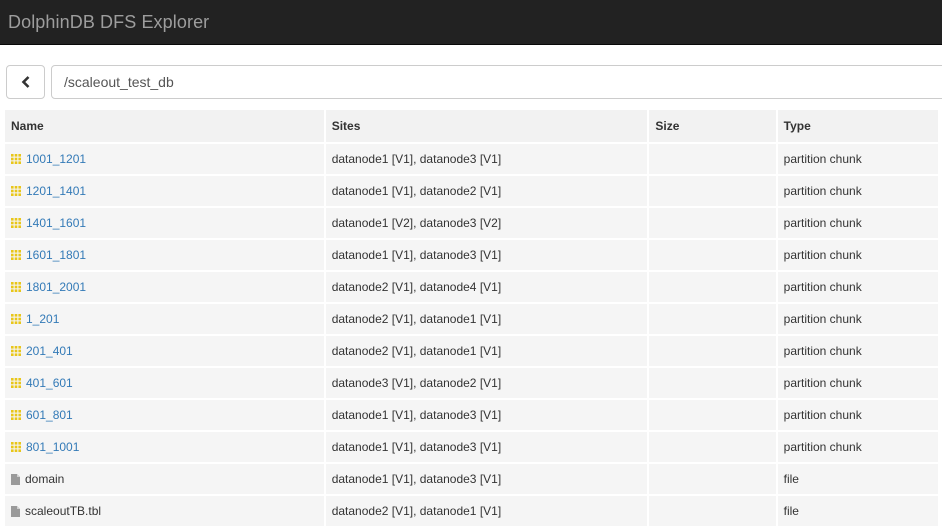 Image resolution: width=942 pixels, height=528 pixels. I want to click on name-cell: 1201_1401, so click(164, 192).